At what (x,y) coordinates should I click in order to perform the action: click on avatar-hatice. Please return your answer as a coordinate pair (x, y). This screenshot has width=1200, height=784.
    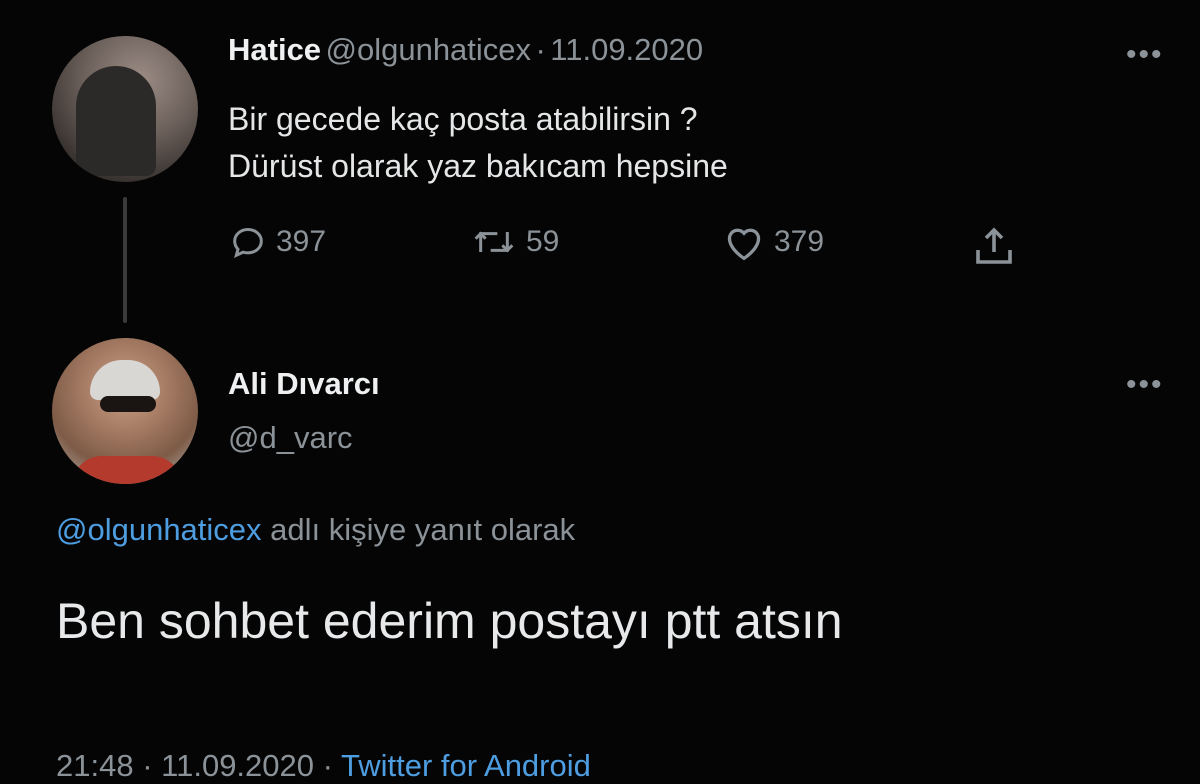
    Looking at the image, I should click on (125, 109).